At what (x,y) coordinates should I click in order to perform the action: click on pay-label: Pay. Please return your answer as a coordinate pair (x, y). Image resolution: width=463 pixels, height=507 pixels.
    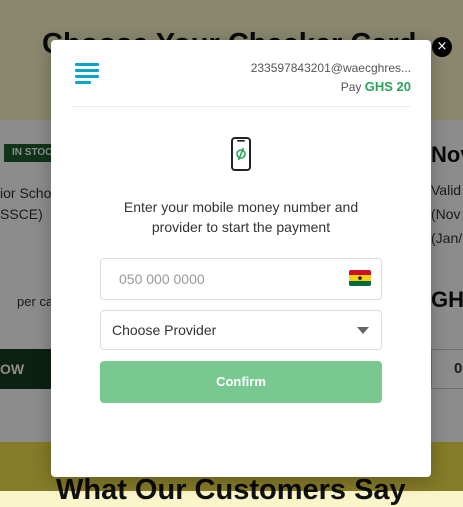
    Looking at the image, I should click on (351, 87).